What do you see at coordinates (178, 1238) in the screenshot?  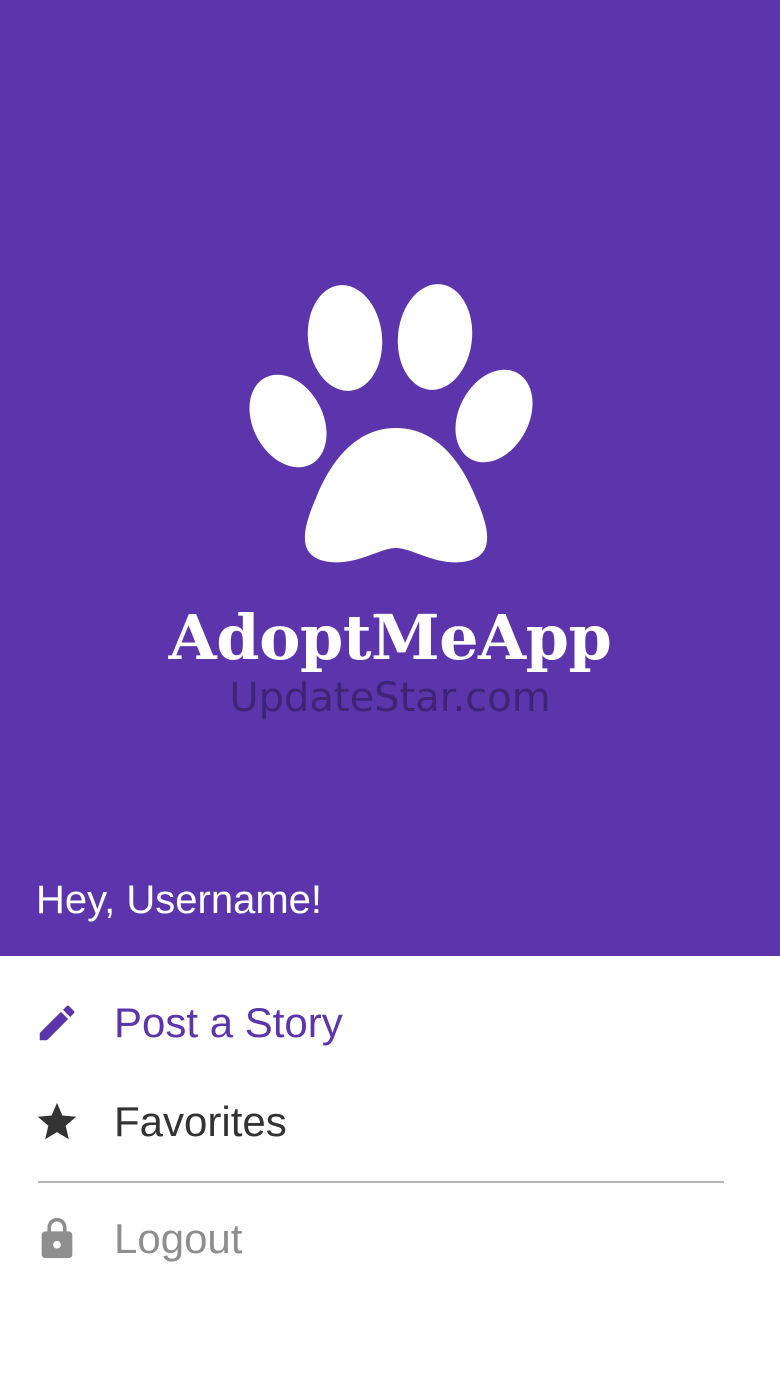 I see `menu-item-label: Logout` at bounding box center [178, 1238].